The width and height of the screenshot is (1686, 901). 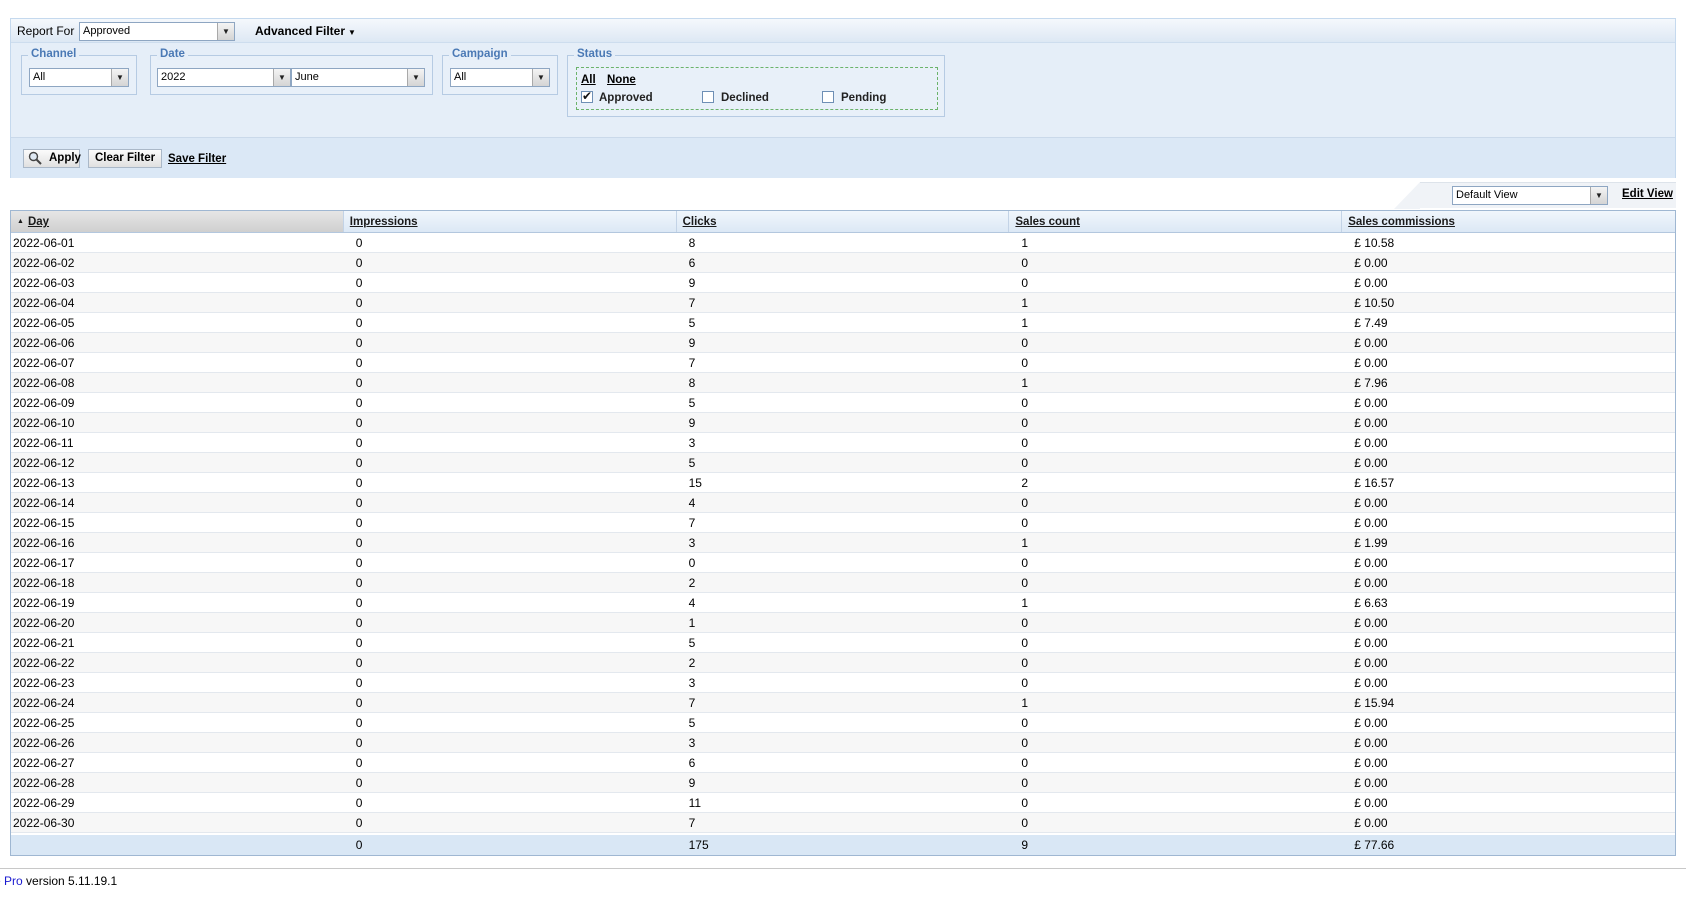 What do you see at coordinates (224, 77) in the screenshot?
I see `year-select: 2022 ▼` at bounding box center [224, 77].